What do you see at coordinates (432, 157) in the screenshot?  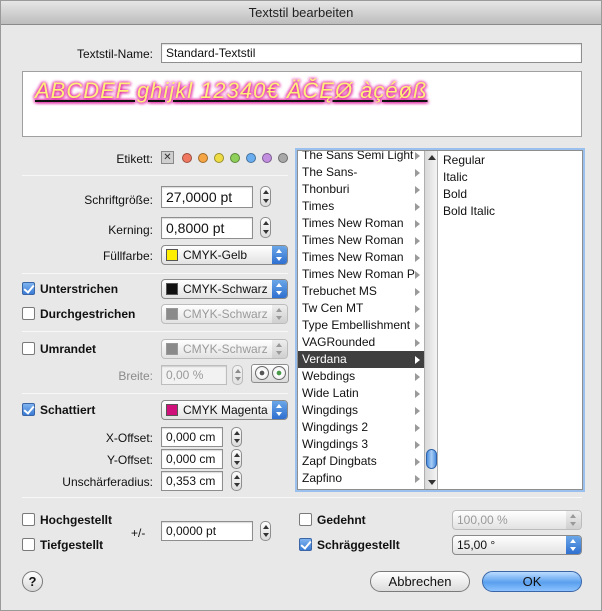 I see `scroll-up-icon` at bounding box center [432, 157].